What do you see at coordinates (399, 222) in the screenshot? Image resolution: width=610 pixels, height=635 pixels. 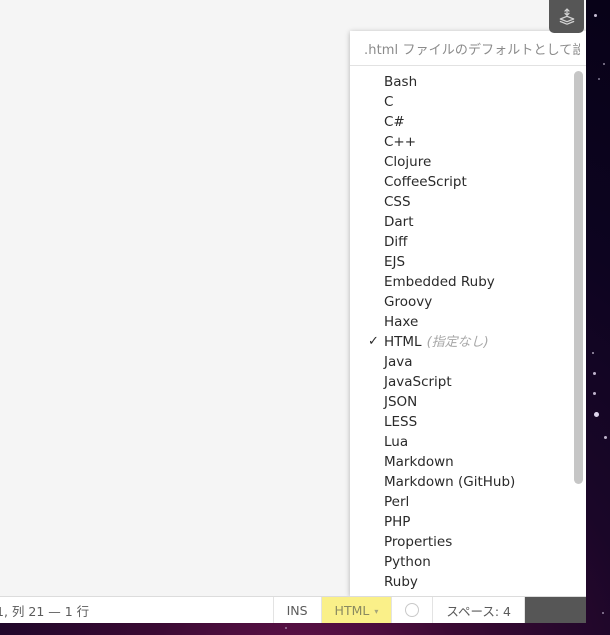 I see `grammar-item-label: Dart` at bounding box center [399, 222].